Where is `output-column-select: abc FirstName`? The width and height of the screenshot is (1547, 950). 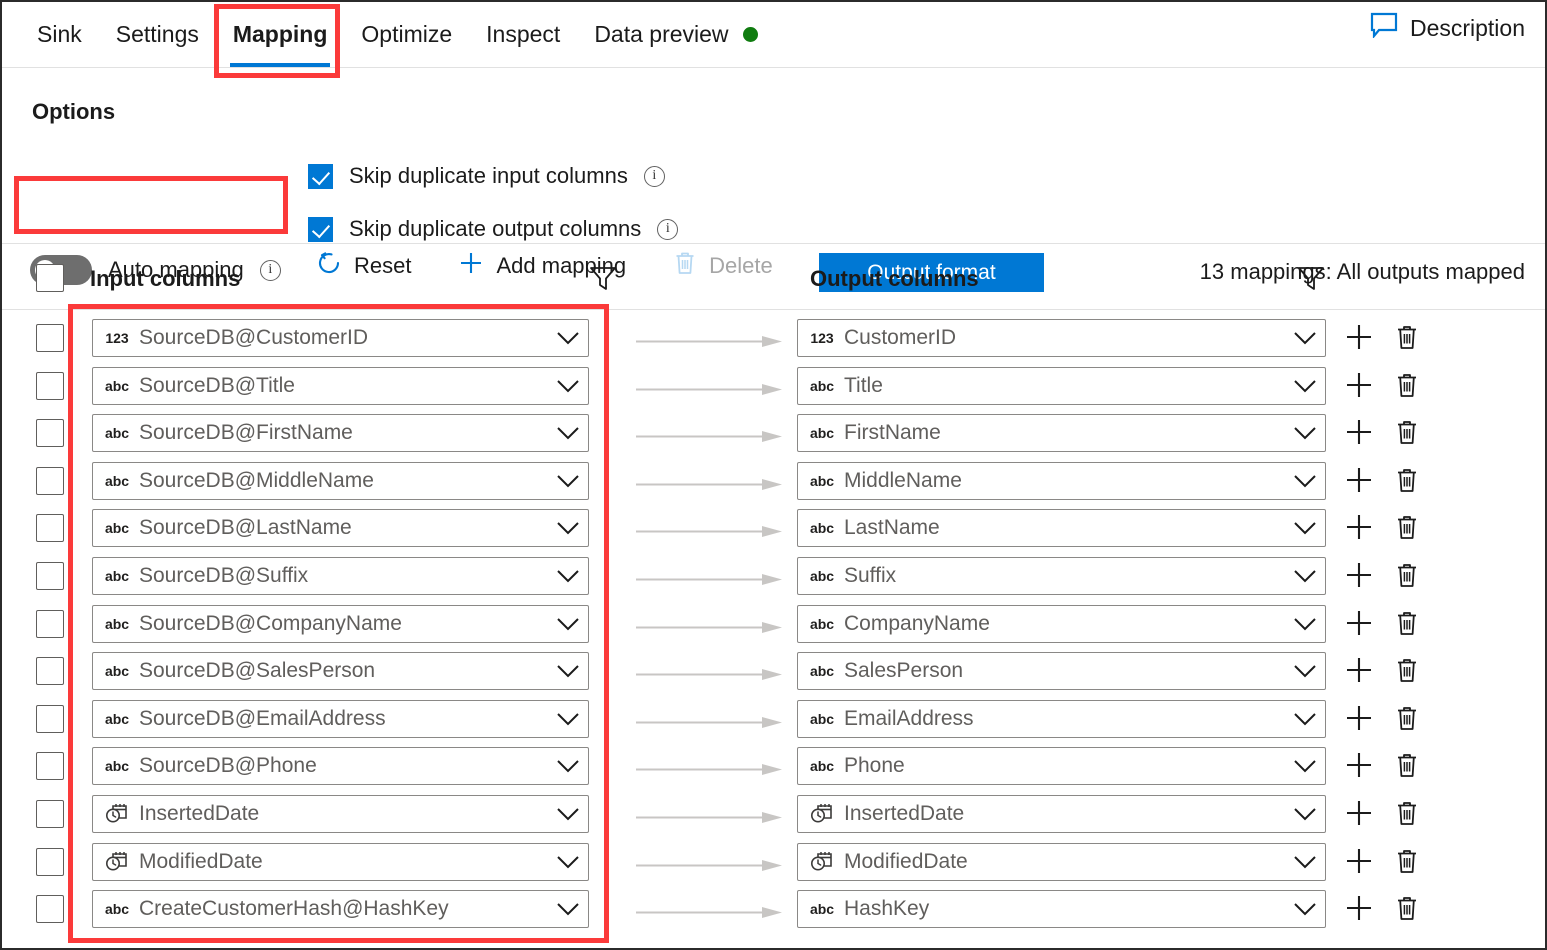 output-column-select: abc FirstName is located at coordinates (1061, 433).